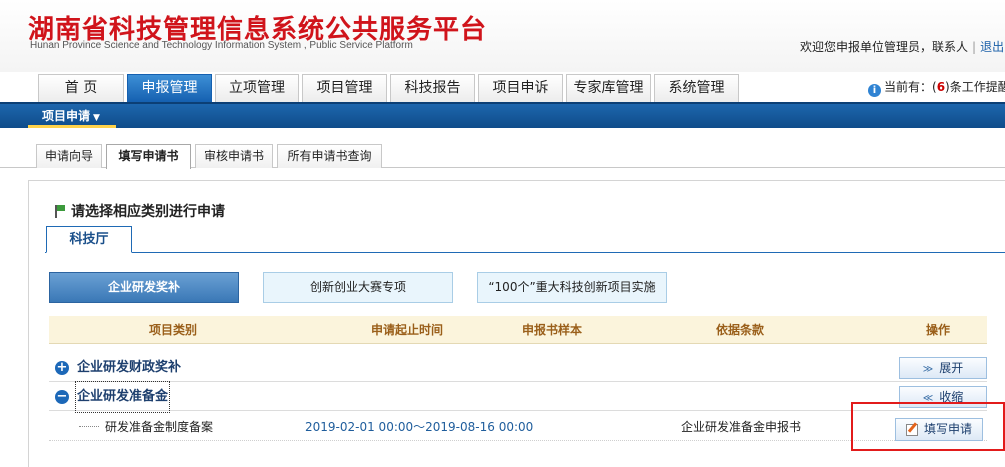 The width and height of the screenshot is (1005, 467). Describe the element at coordinates (975, 87) in the screenshot. I see `notice-suffix: )条工作提醒` at that location.